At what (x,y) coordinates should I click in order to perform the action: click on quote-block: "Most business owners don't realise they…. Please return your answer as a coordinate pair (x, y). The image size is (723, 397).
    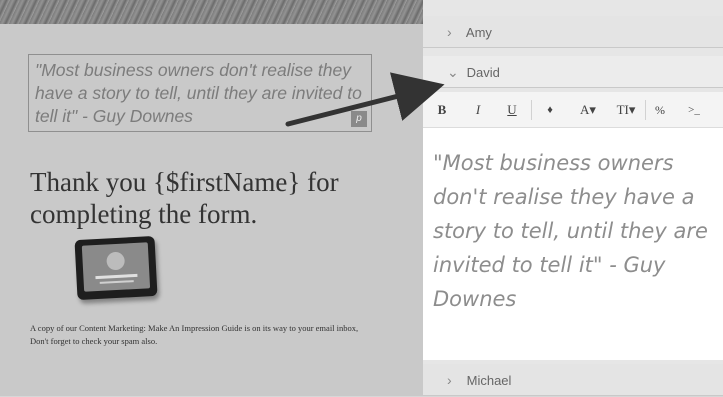
    Looking at the image, I should click on (200, 93).